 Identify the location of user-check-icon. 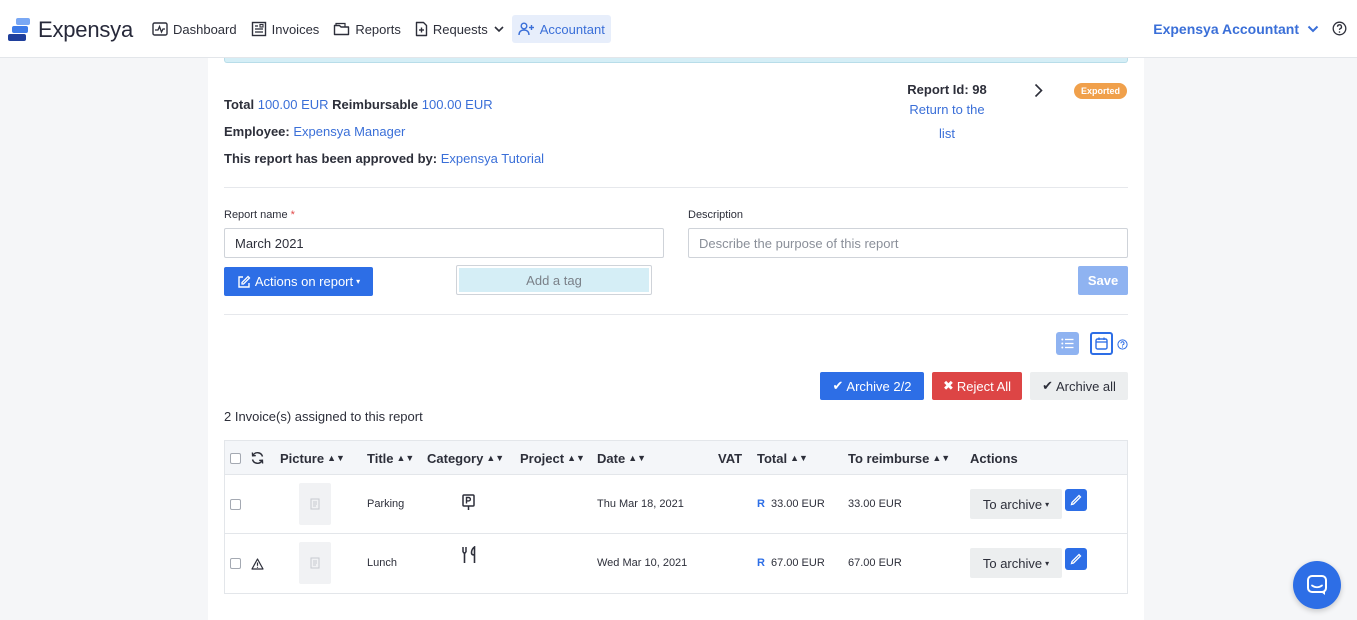
(526, 29).